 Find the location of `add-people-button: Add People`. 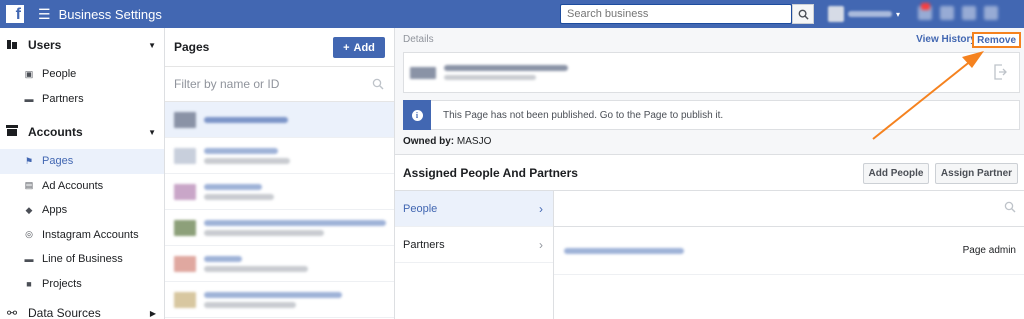

add-people-button: Add People is located at coordinates (896, 173).